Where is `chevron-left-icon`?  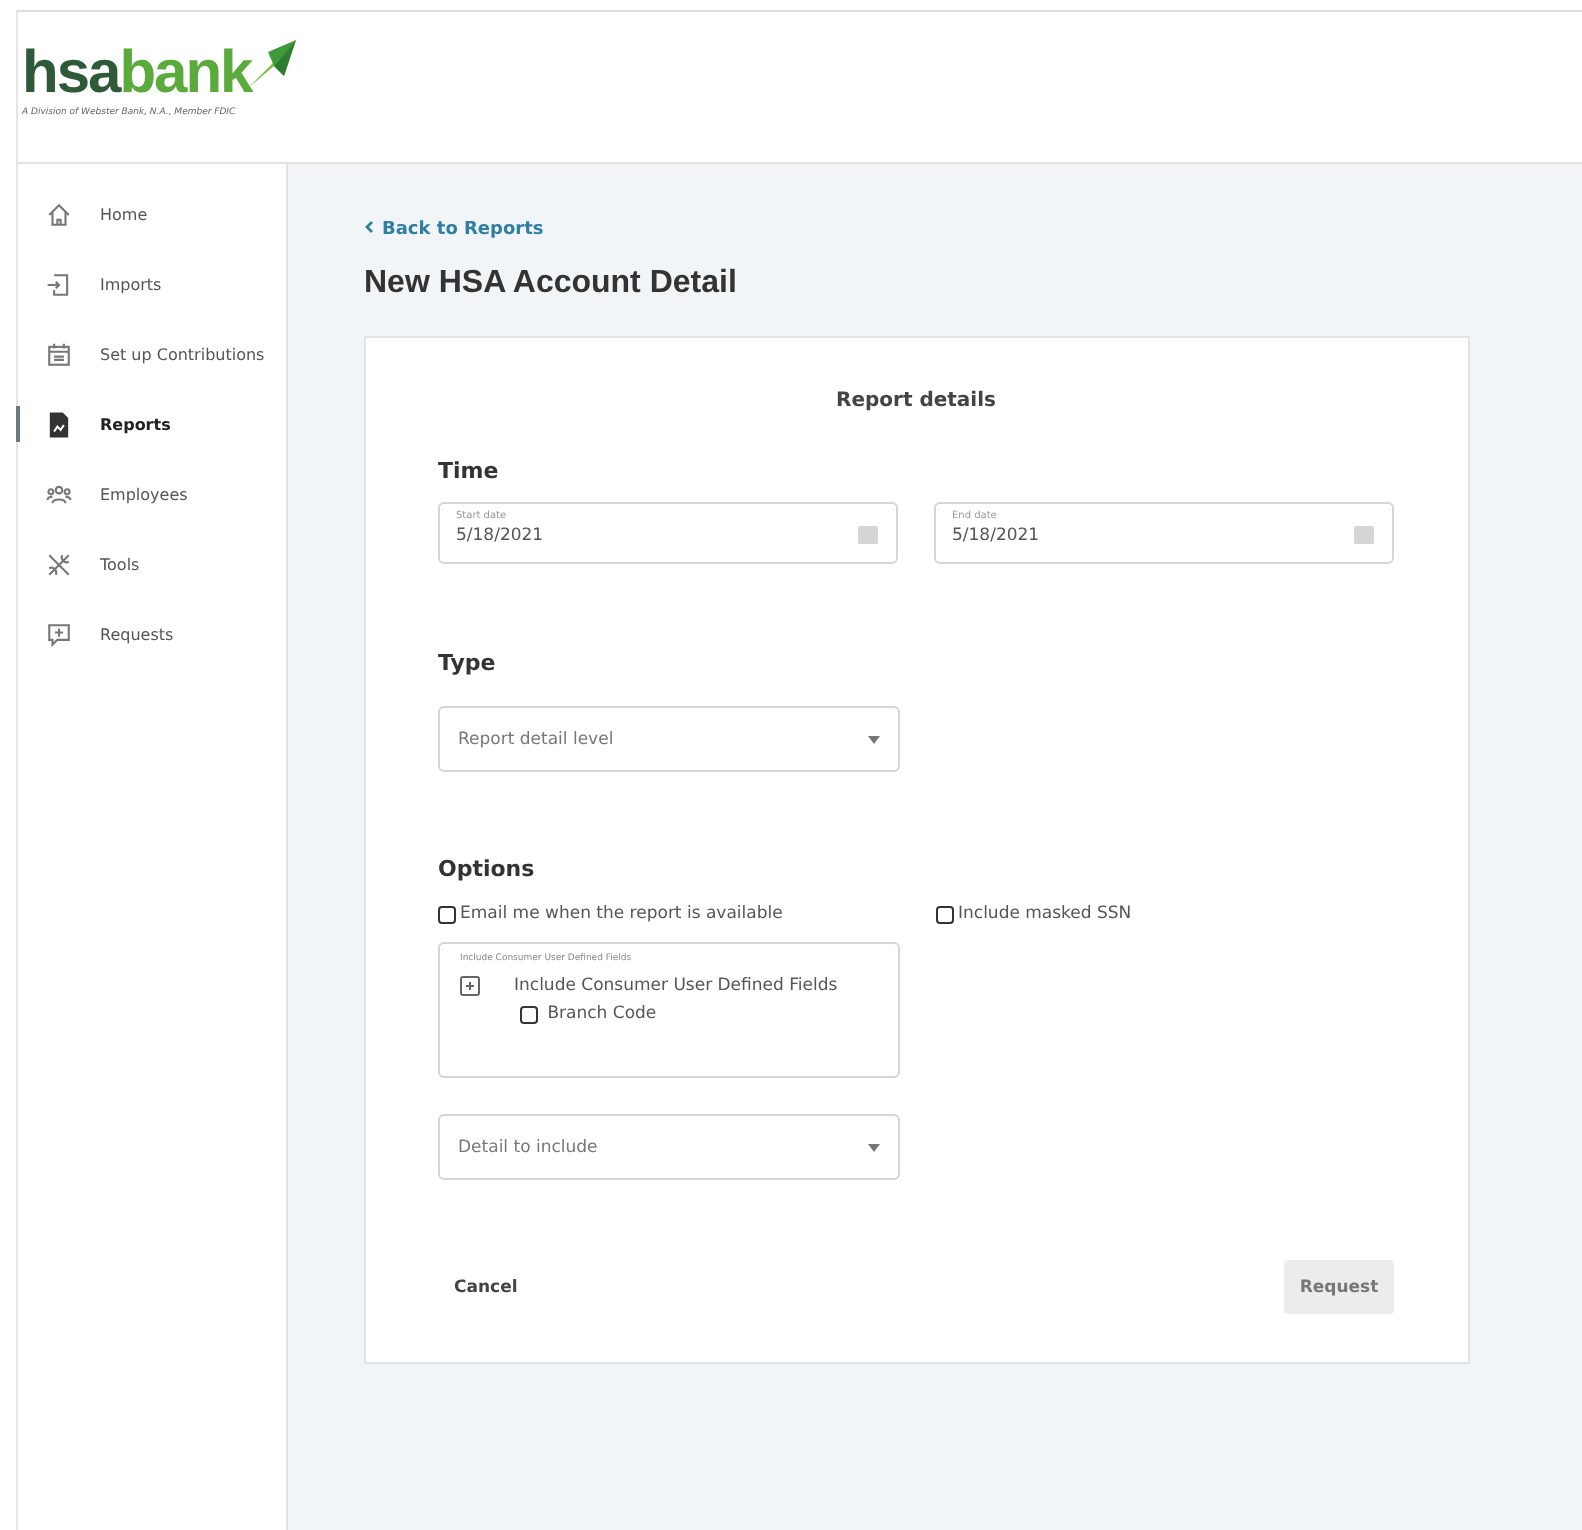
chevron-left-icon is located at coordinates (369, 227).